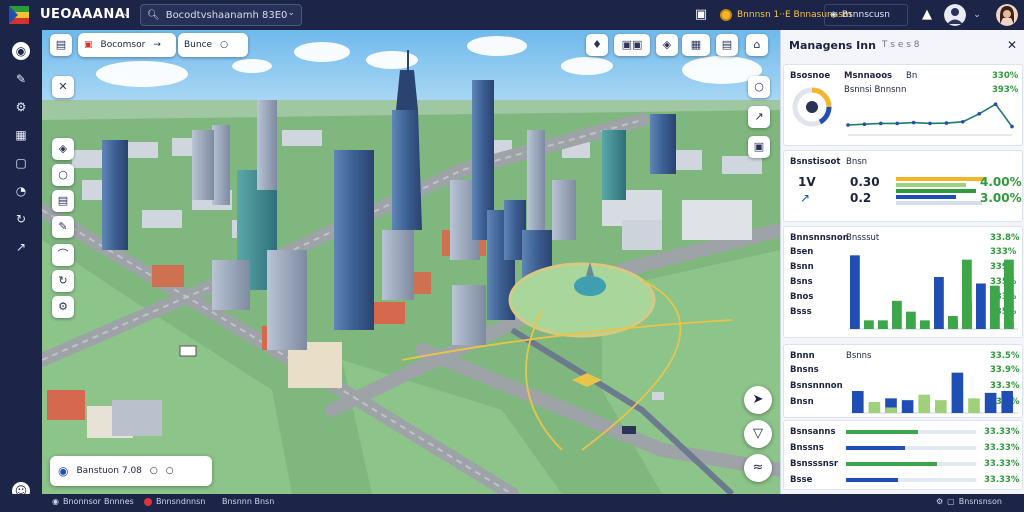  What do you see at coordinates (857, 162) in the screenshot?
I see `rates-heading-2: Bnsn` at bounding box center [857, 162].